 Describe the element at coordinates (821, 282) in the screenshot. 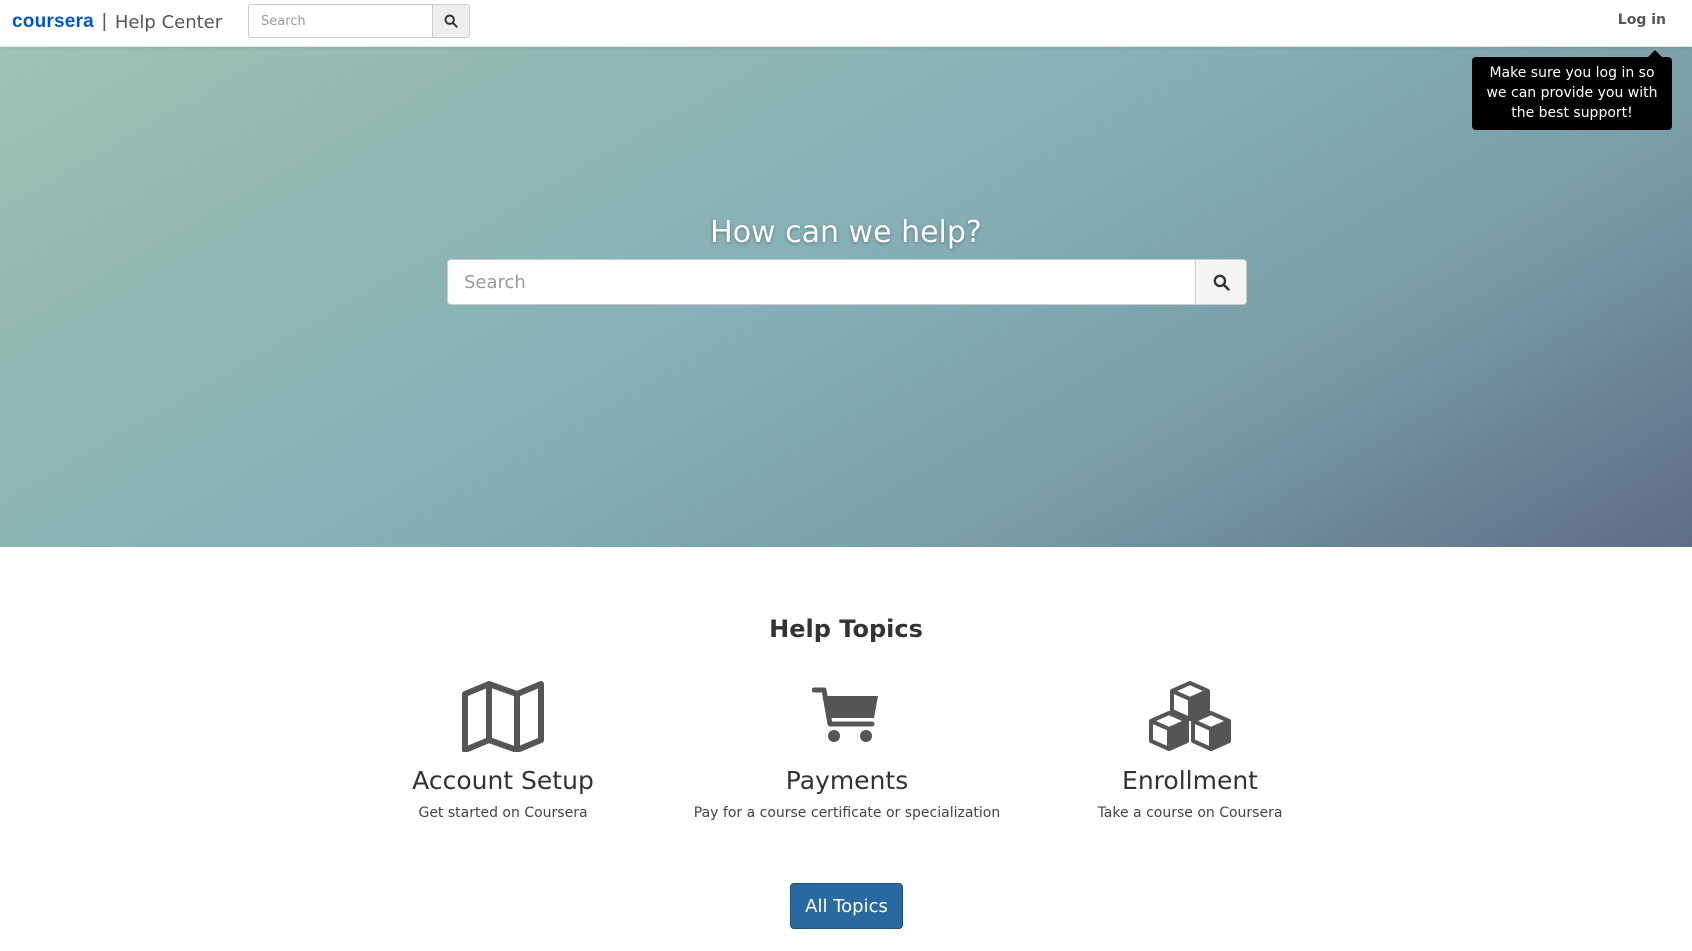

I see `hero-search-input` at that location.